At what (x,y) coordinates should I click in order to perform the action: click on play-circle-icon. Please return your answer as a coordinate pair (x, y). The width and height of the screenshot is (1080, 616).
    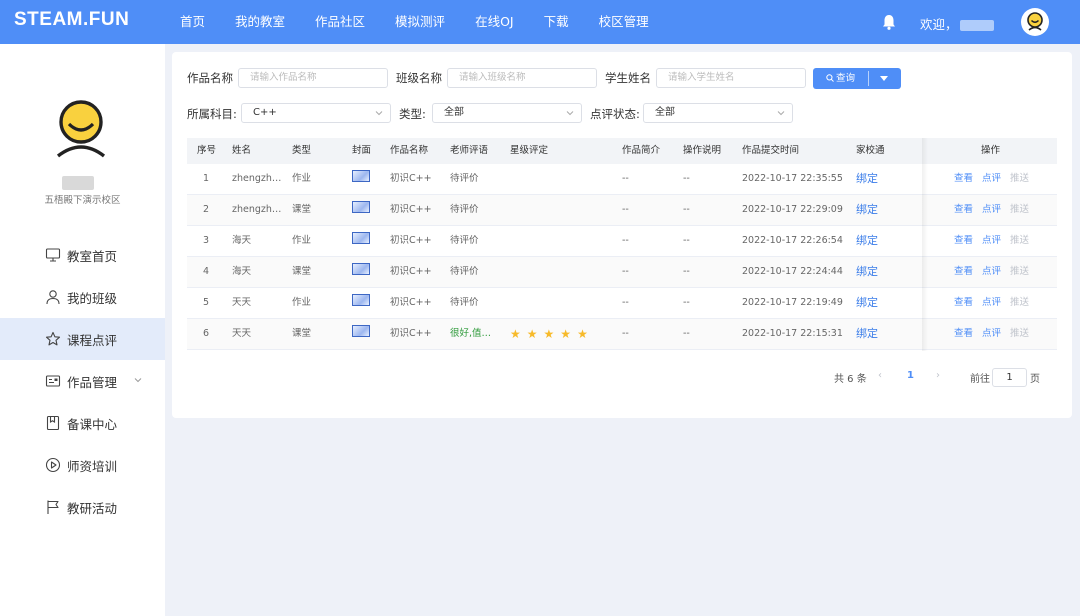
    Looking at the image, I should click on (53, 465).